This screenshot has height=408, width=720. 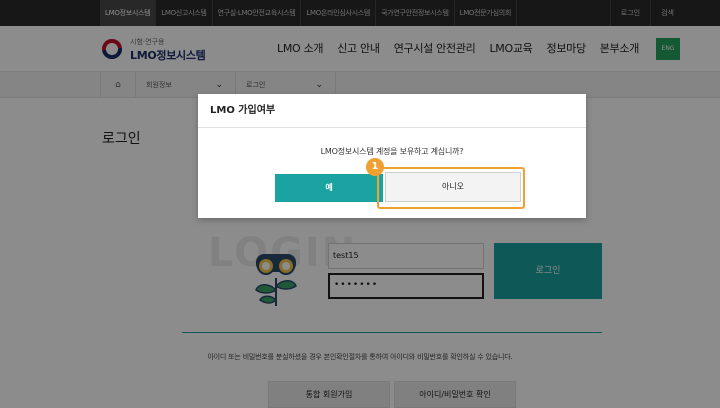 I want to click on yes-button: 예, so click(x=329, y=188).